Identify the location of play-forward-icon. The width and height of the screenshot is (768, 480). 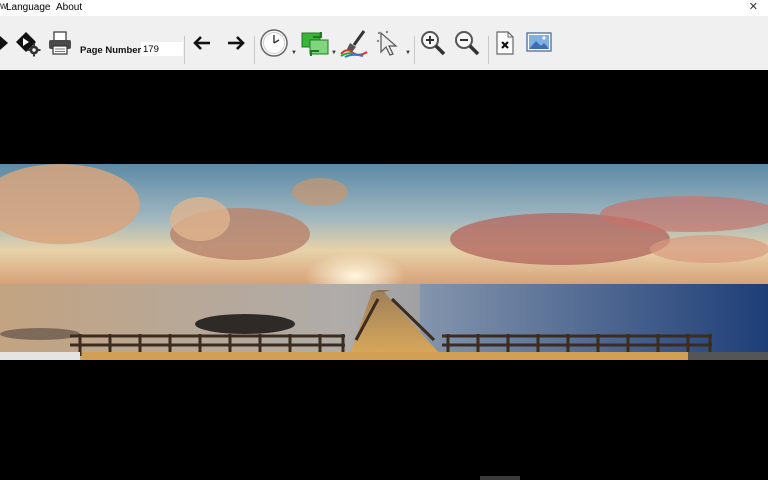
(5, 43).